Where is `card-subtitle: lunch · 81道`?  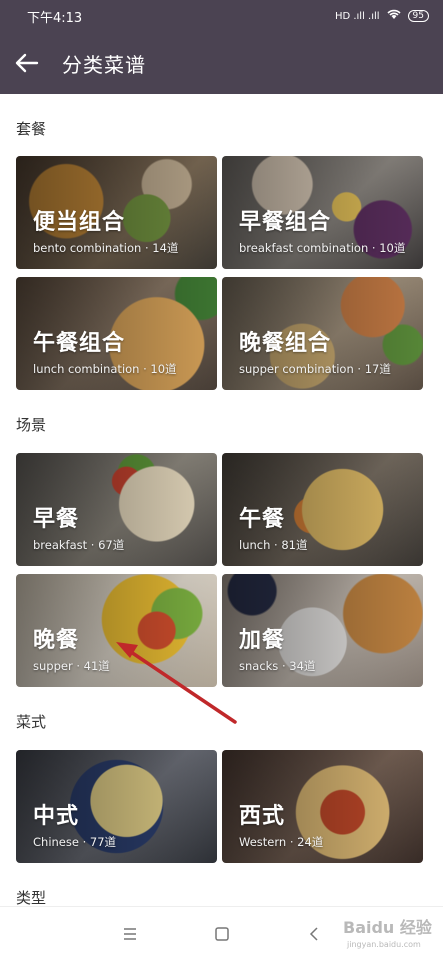 card-subtitle: lunch · 81道 is located at coordinates (273, 545).